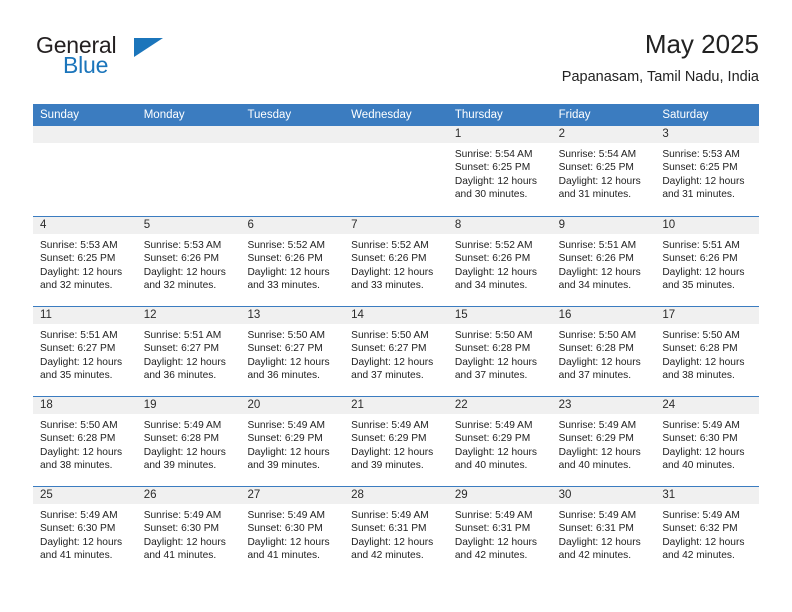 Image resolution: width=792 pixels, height=612 pixels. I want to click on weekday-thursday: Thursday, so click(478, 115).